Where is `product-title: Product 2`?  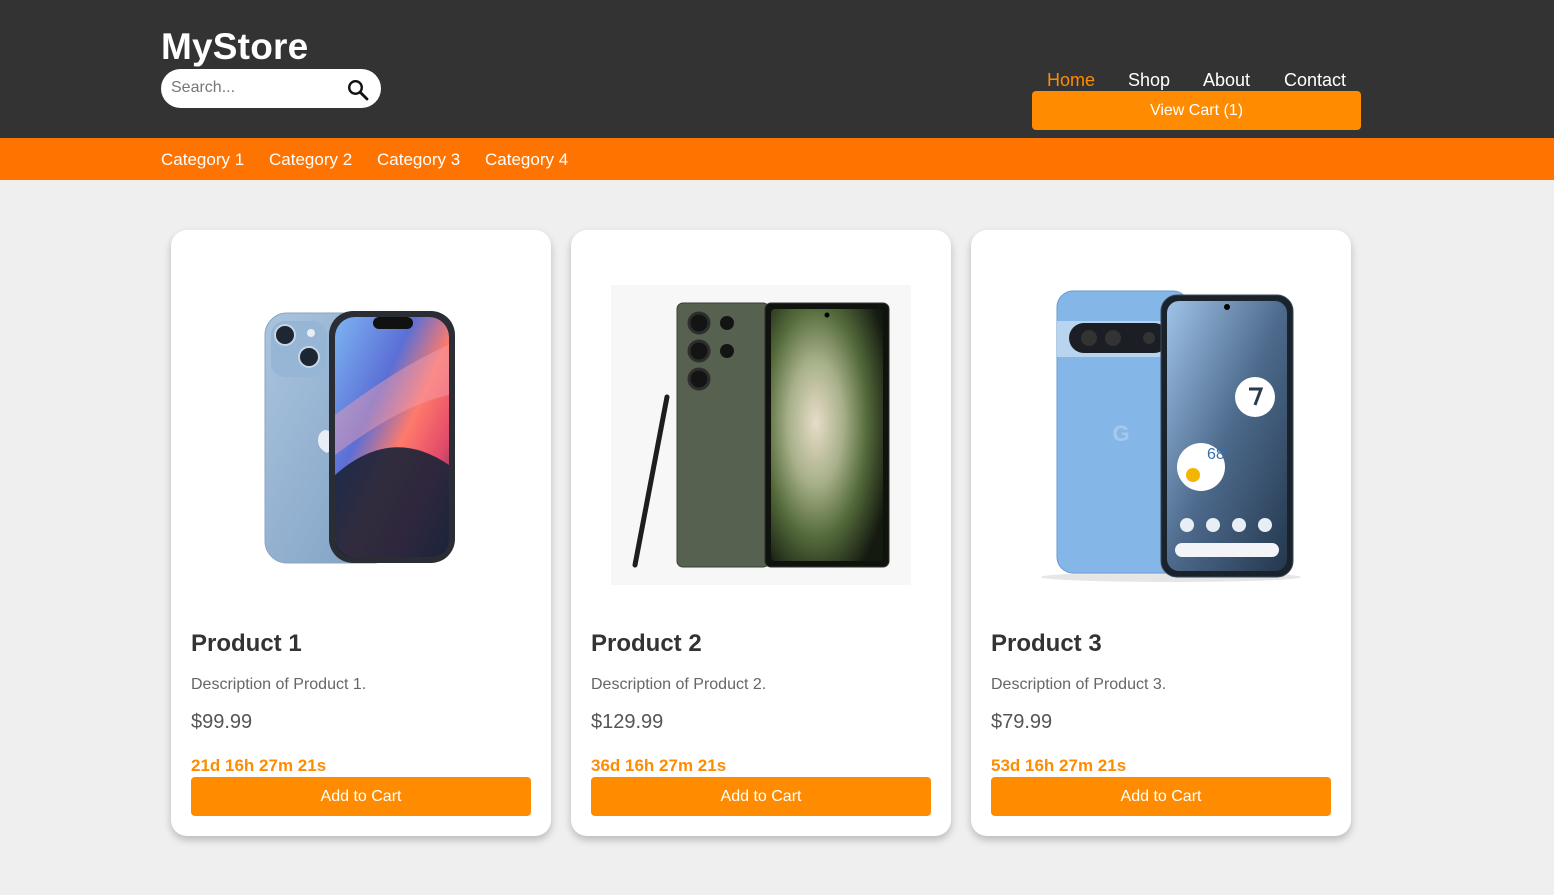
product-title: Product 2 is located at coordinates (646, 643).